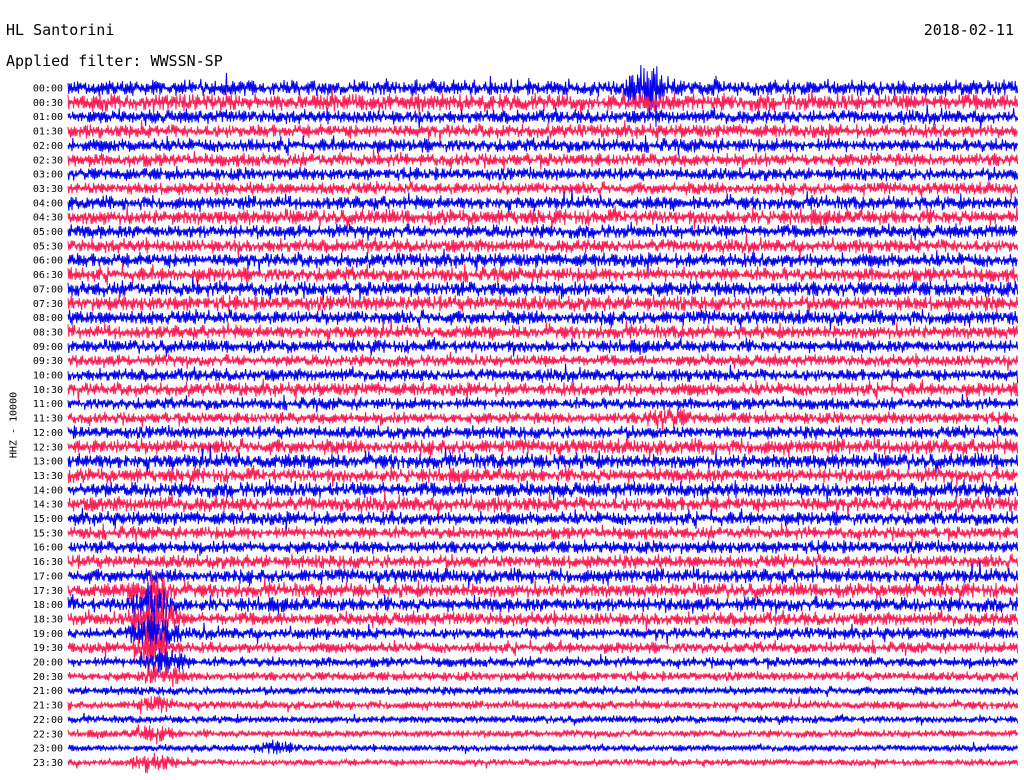 The width and height of the screenshot is (1024, 780). What do you see at coordinates (48, 605) in the screenshot?
I see `time-label-1800: 18:00` at bounding box center [48, 605].